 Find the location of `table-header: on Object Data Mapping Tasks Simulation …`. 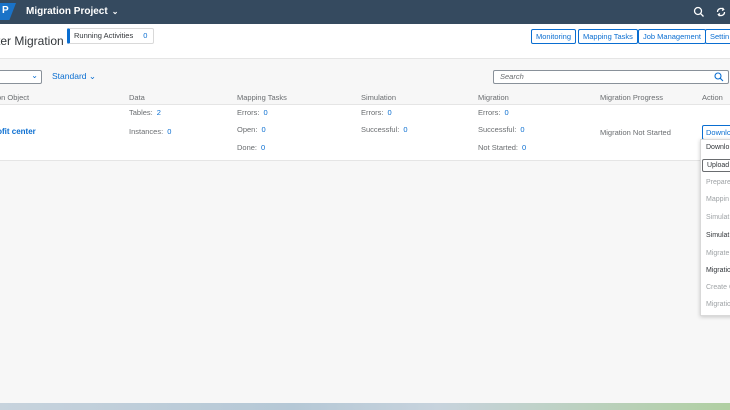

table-header: on Object Data Mapping Tasks Simulation … is located at coordinates (365, 97).